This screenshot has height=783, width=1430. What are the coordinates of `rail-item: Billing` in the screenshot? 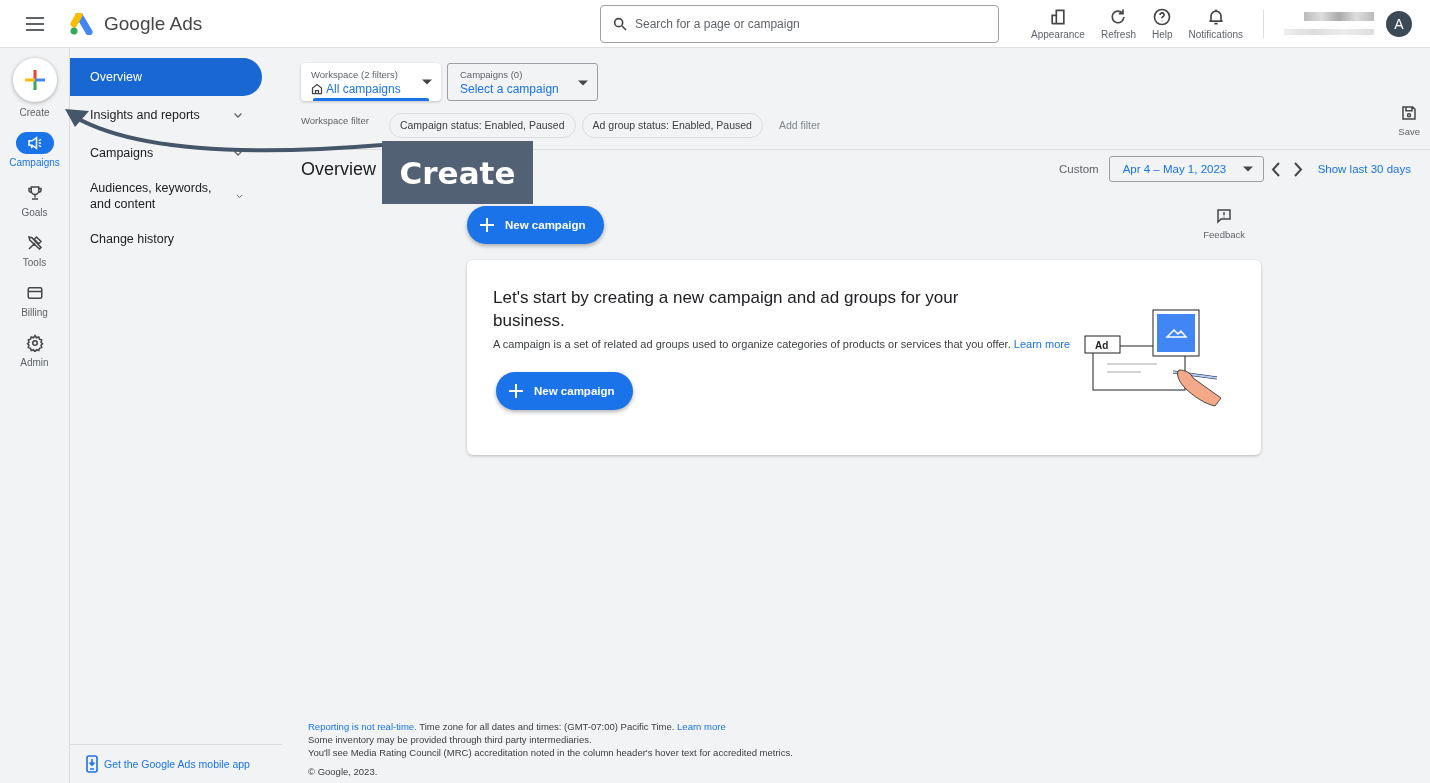 It's located at (34, 300).